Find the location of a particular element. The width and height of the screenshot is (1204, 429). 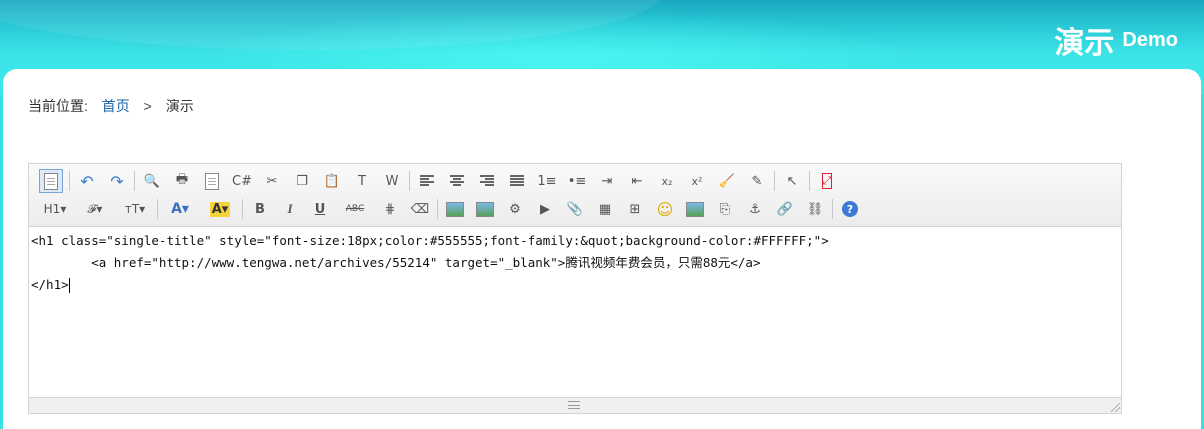

eraser-button: ⌫ is located at coordinates (420, 209).